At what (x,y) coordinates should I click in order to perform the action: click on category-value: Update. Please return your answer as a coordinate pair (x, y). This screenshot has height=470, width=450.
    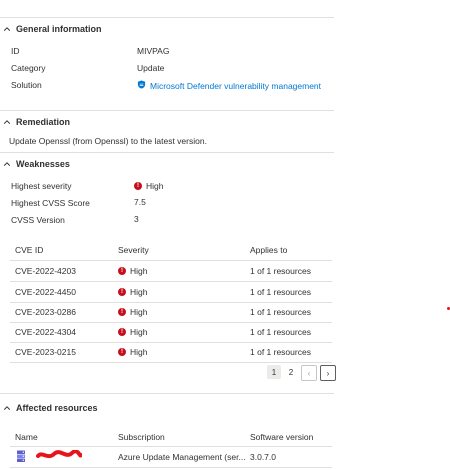
    Looking at the image, I should click on (151, 68).